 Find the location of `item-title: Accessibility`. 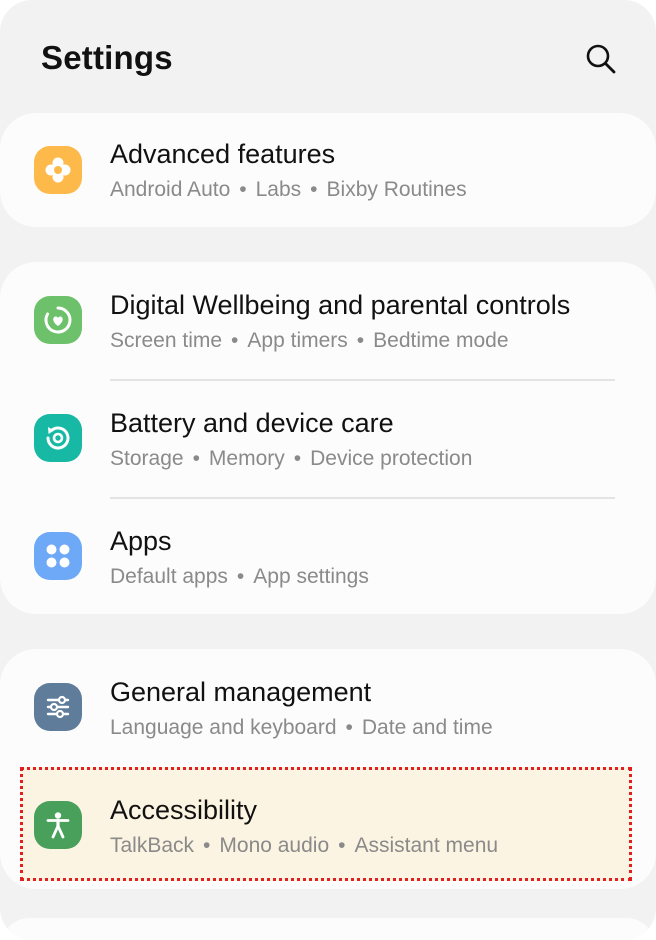

item-title: Accessibility is located at coordinates (184, 810).